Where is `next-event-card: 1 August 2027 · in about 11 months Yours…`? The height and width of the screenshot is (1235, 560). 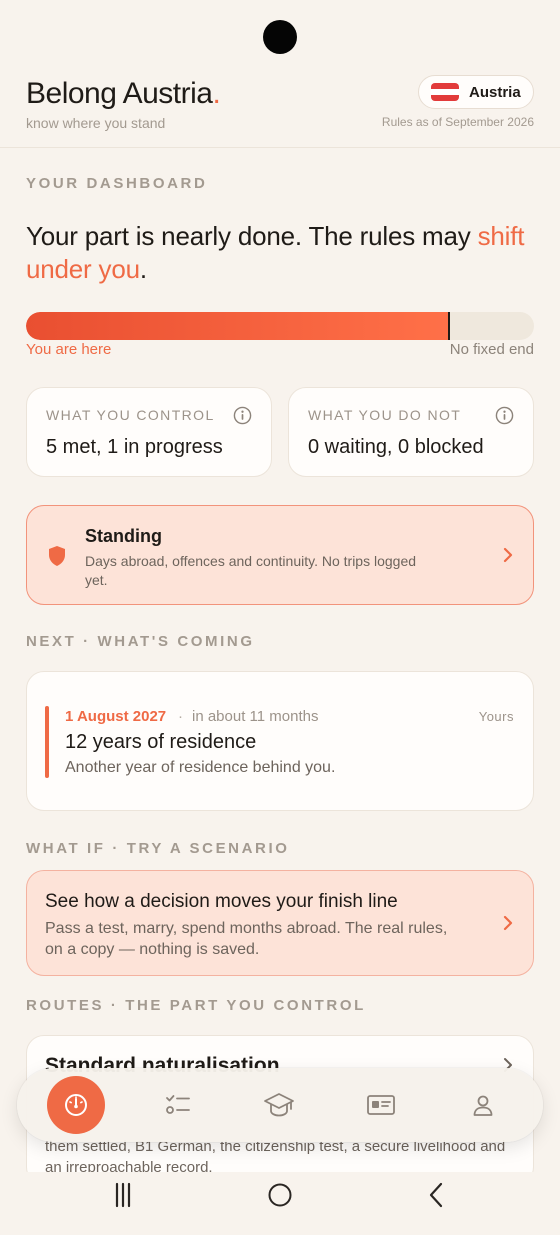 next-event-card: 1 August 2027 · in about 11 months Yours… is located at coordinates (280, 741).